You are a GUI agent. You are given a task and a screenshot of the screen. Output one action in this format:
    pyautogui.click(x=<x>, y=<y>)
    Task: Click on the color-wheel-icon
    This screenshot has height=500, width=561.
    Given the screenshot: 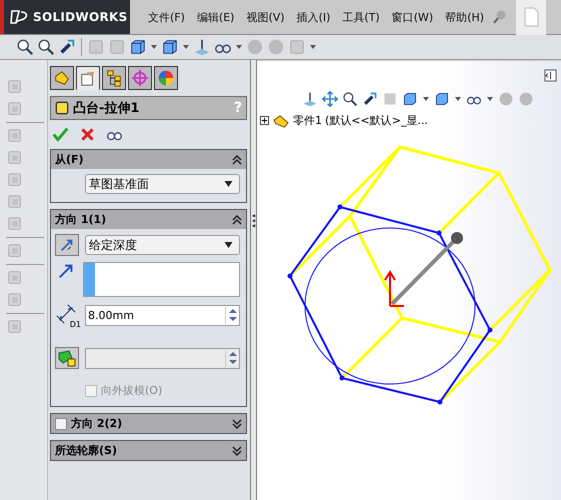 What is the action you would take?
    pyautogui.click(x=166, y=78)
    